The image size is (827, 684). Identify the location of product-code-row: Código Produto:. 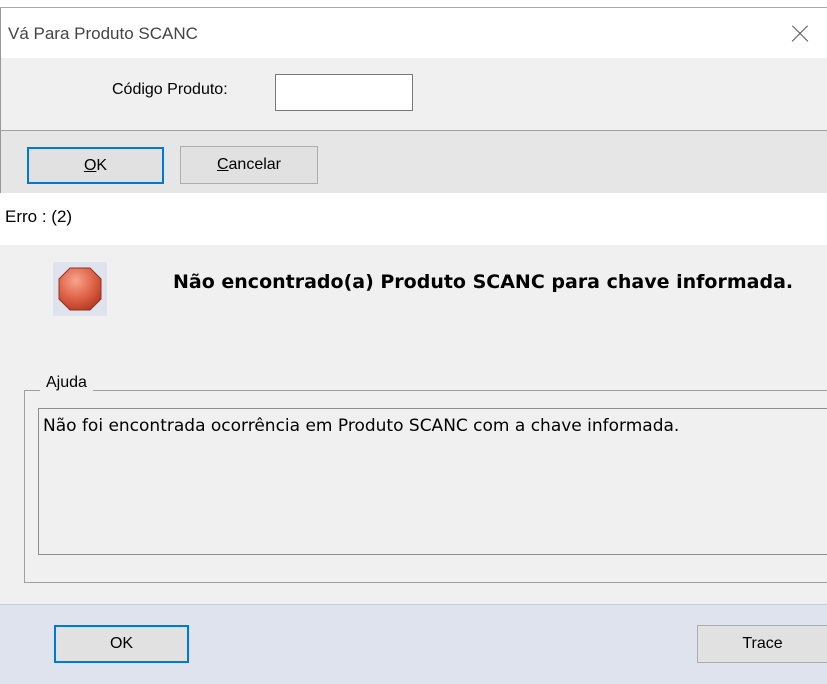
(414, 94).